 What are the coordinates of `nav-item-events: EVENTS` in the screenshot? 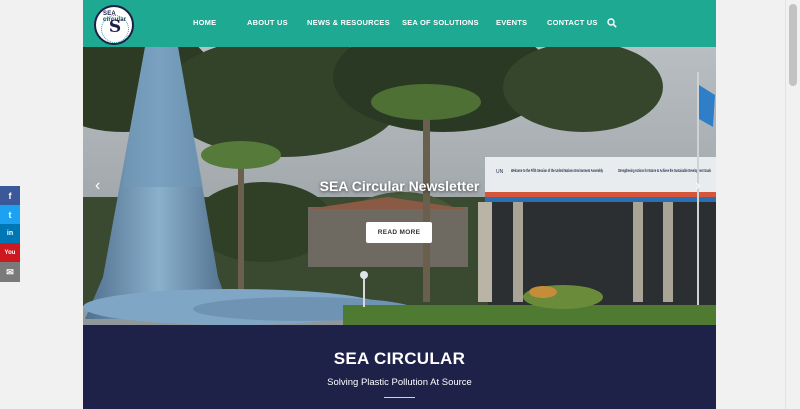 It's located at (511, 22).